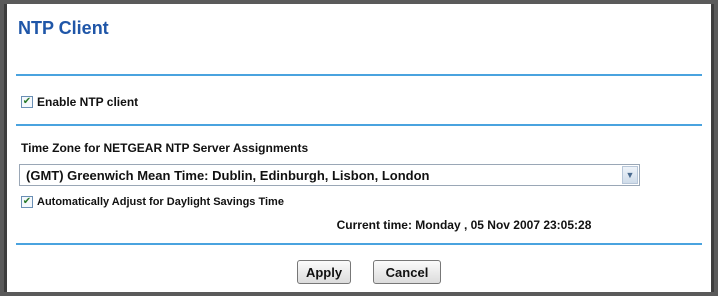 Image resolution: width=718 pixels, height=296 pixels. Describe the element at coordinates (359, 244) in the screenshot. I see `divider-bottom` at that location.